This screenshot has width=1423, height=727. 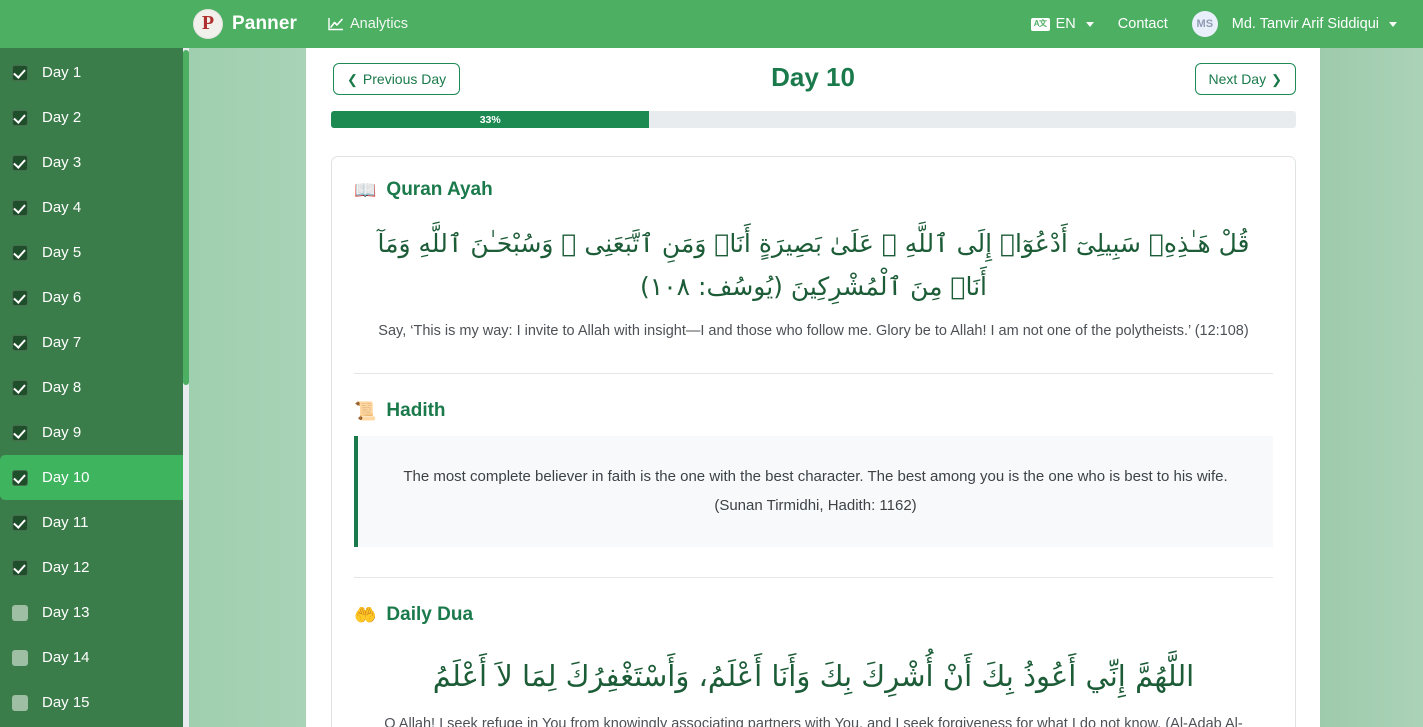 I want to click on sidebar-item-day-15: Day 15, so click(x=94, y=702).